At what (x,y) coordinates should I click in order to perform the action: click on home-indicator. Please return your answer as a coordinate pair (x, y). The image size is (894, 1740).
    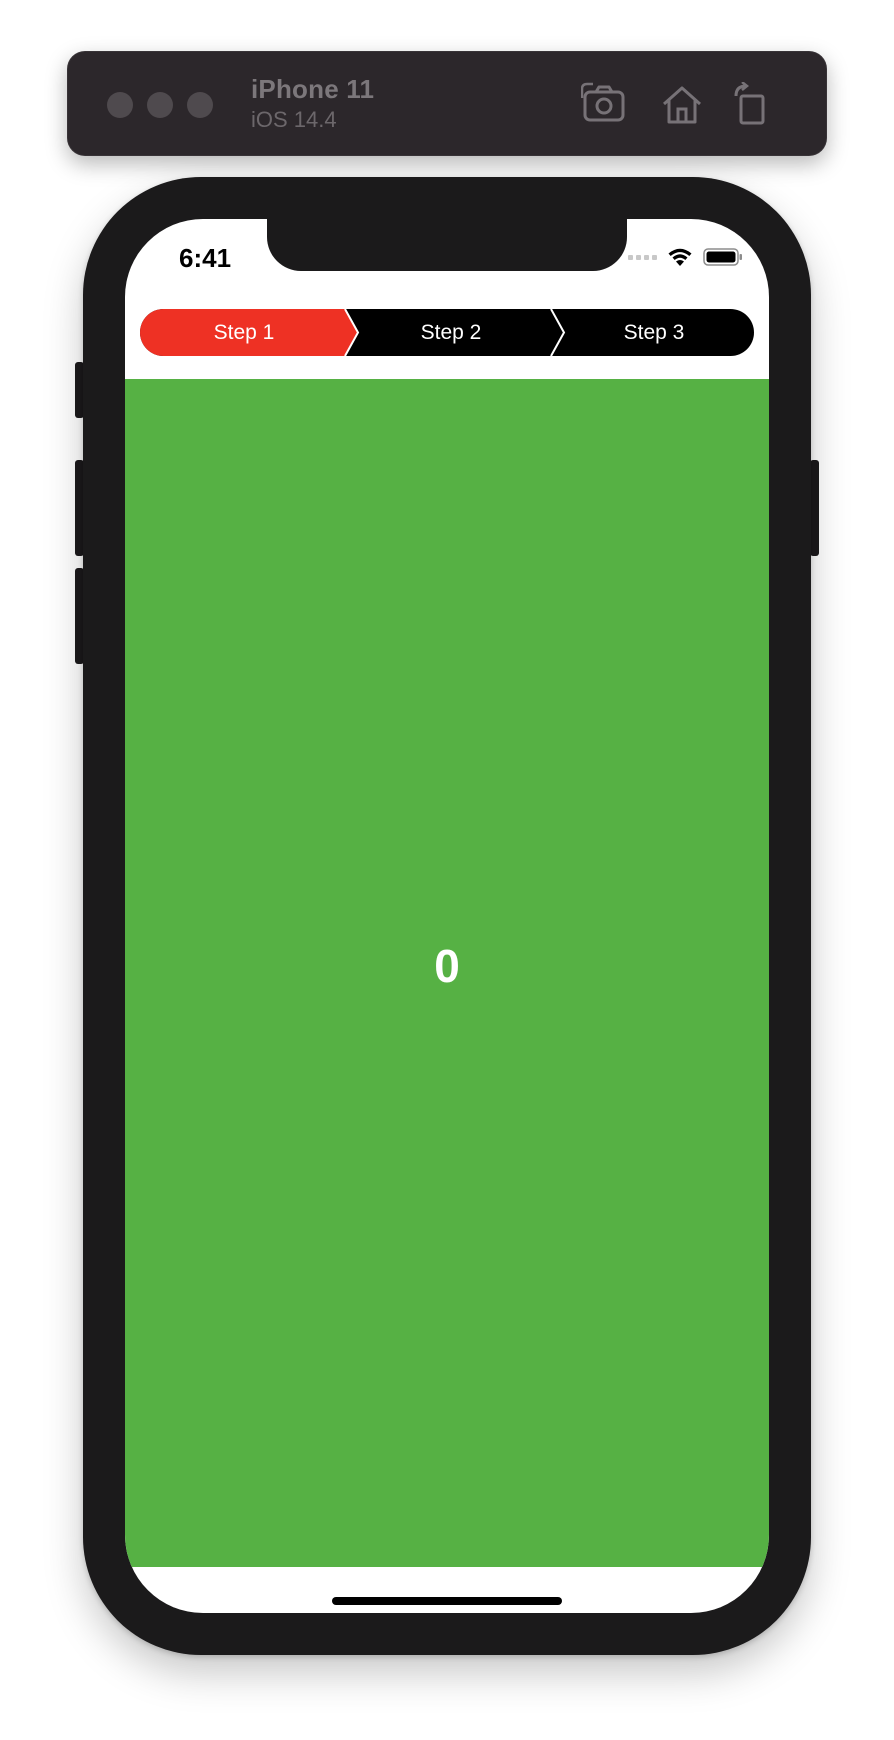
    Looking at the image, I should click on (447, 1601).